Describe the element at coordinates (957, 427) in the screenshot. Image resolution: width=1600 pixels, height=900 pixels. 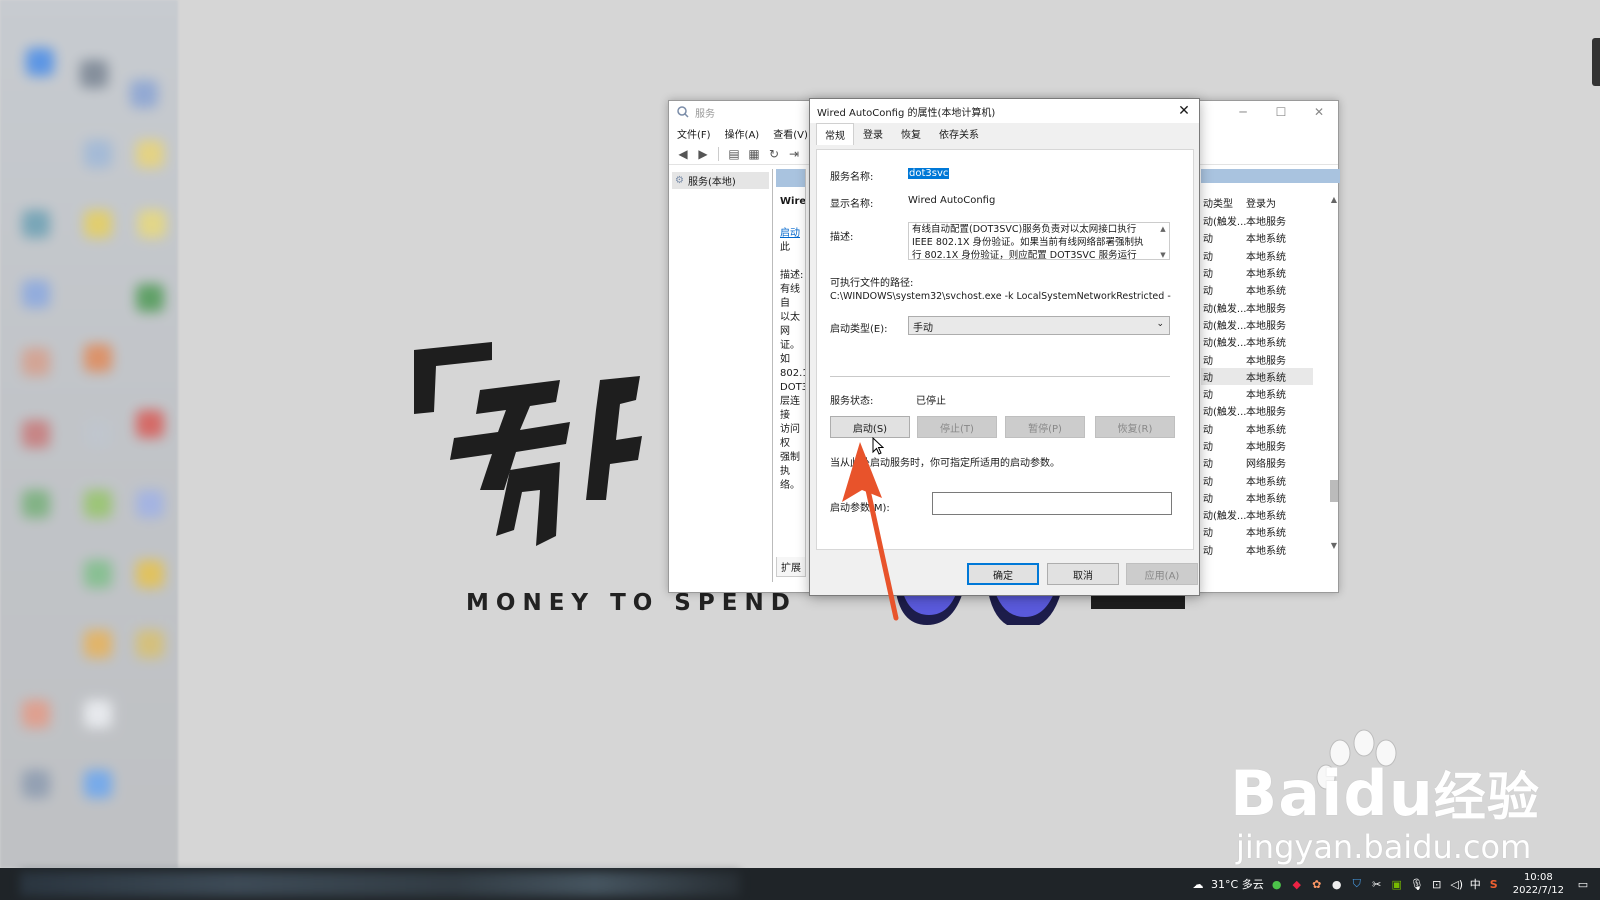
I see `stop-button: 停止(T)` at that location.